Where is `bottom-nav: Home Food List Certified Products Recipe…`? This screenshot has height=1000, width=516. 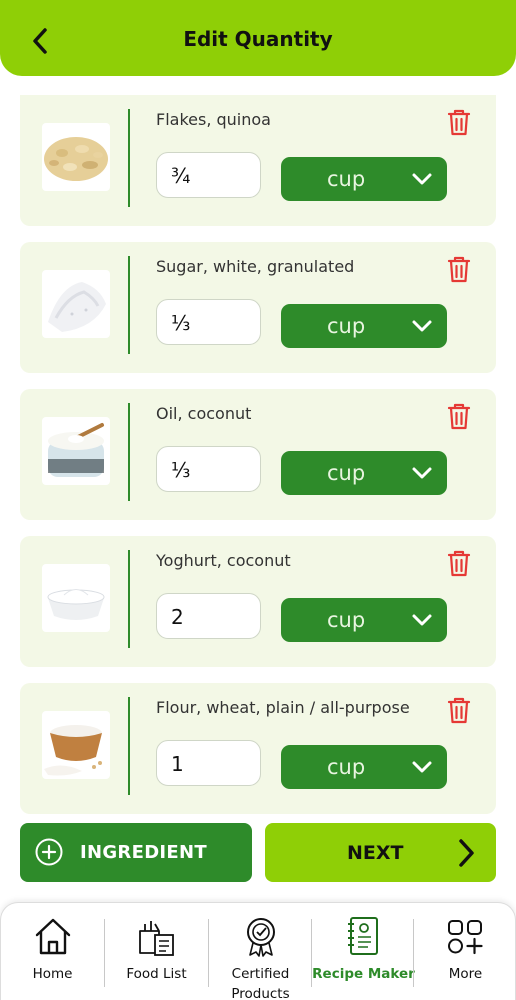
bottom-nav: Home Food List Certified Products Recipe… is located at coordinates (258, 951).